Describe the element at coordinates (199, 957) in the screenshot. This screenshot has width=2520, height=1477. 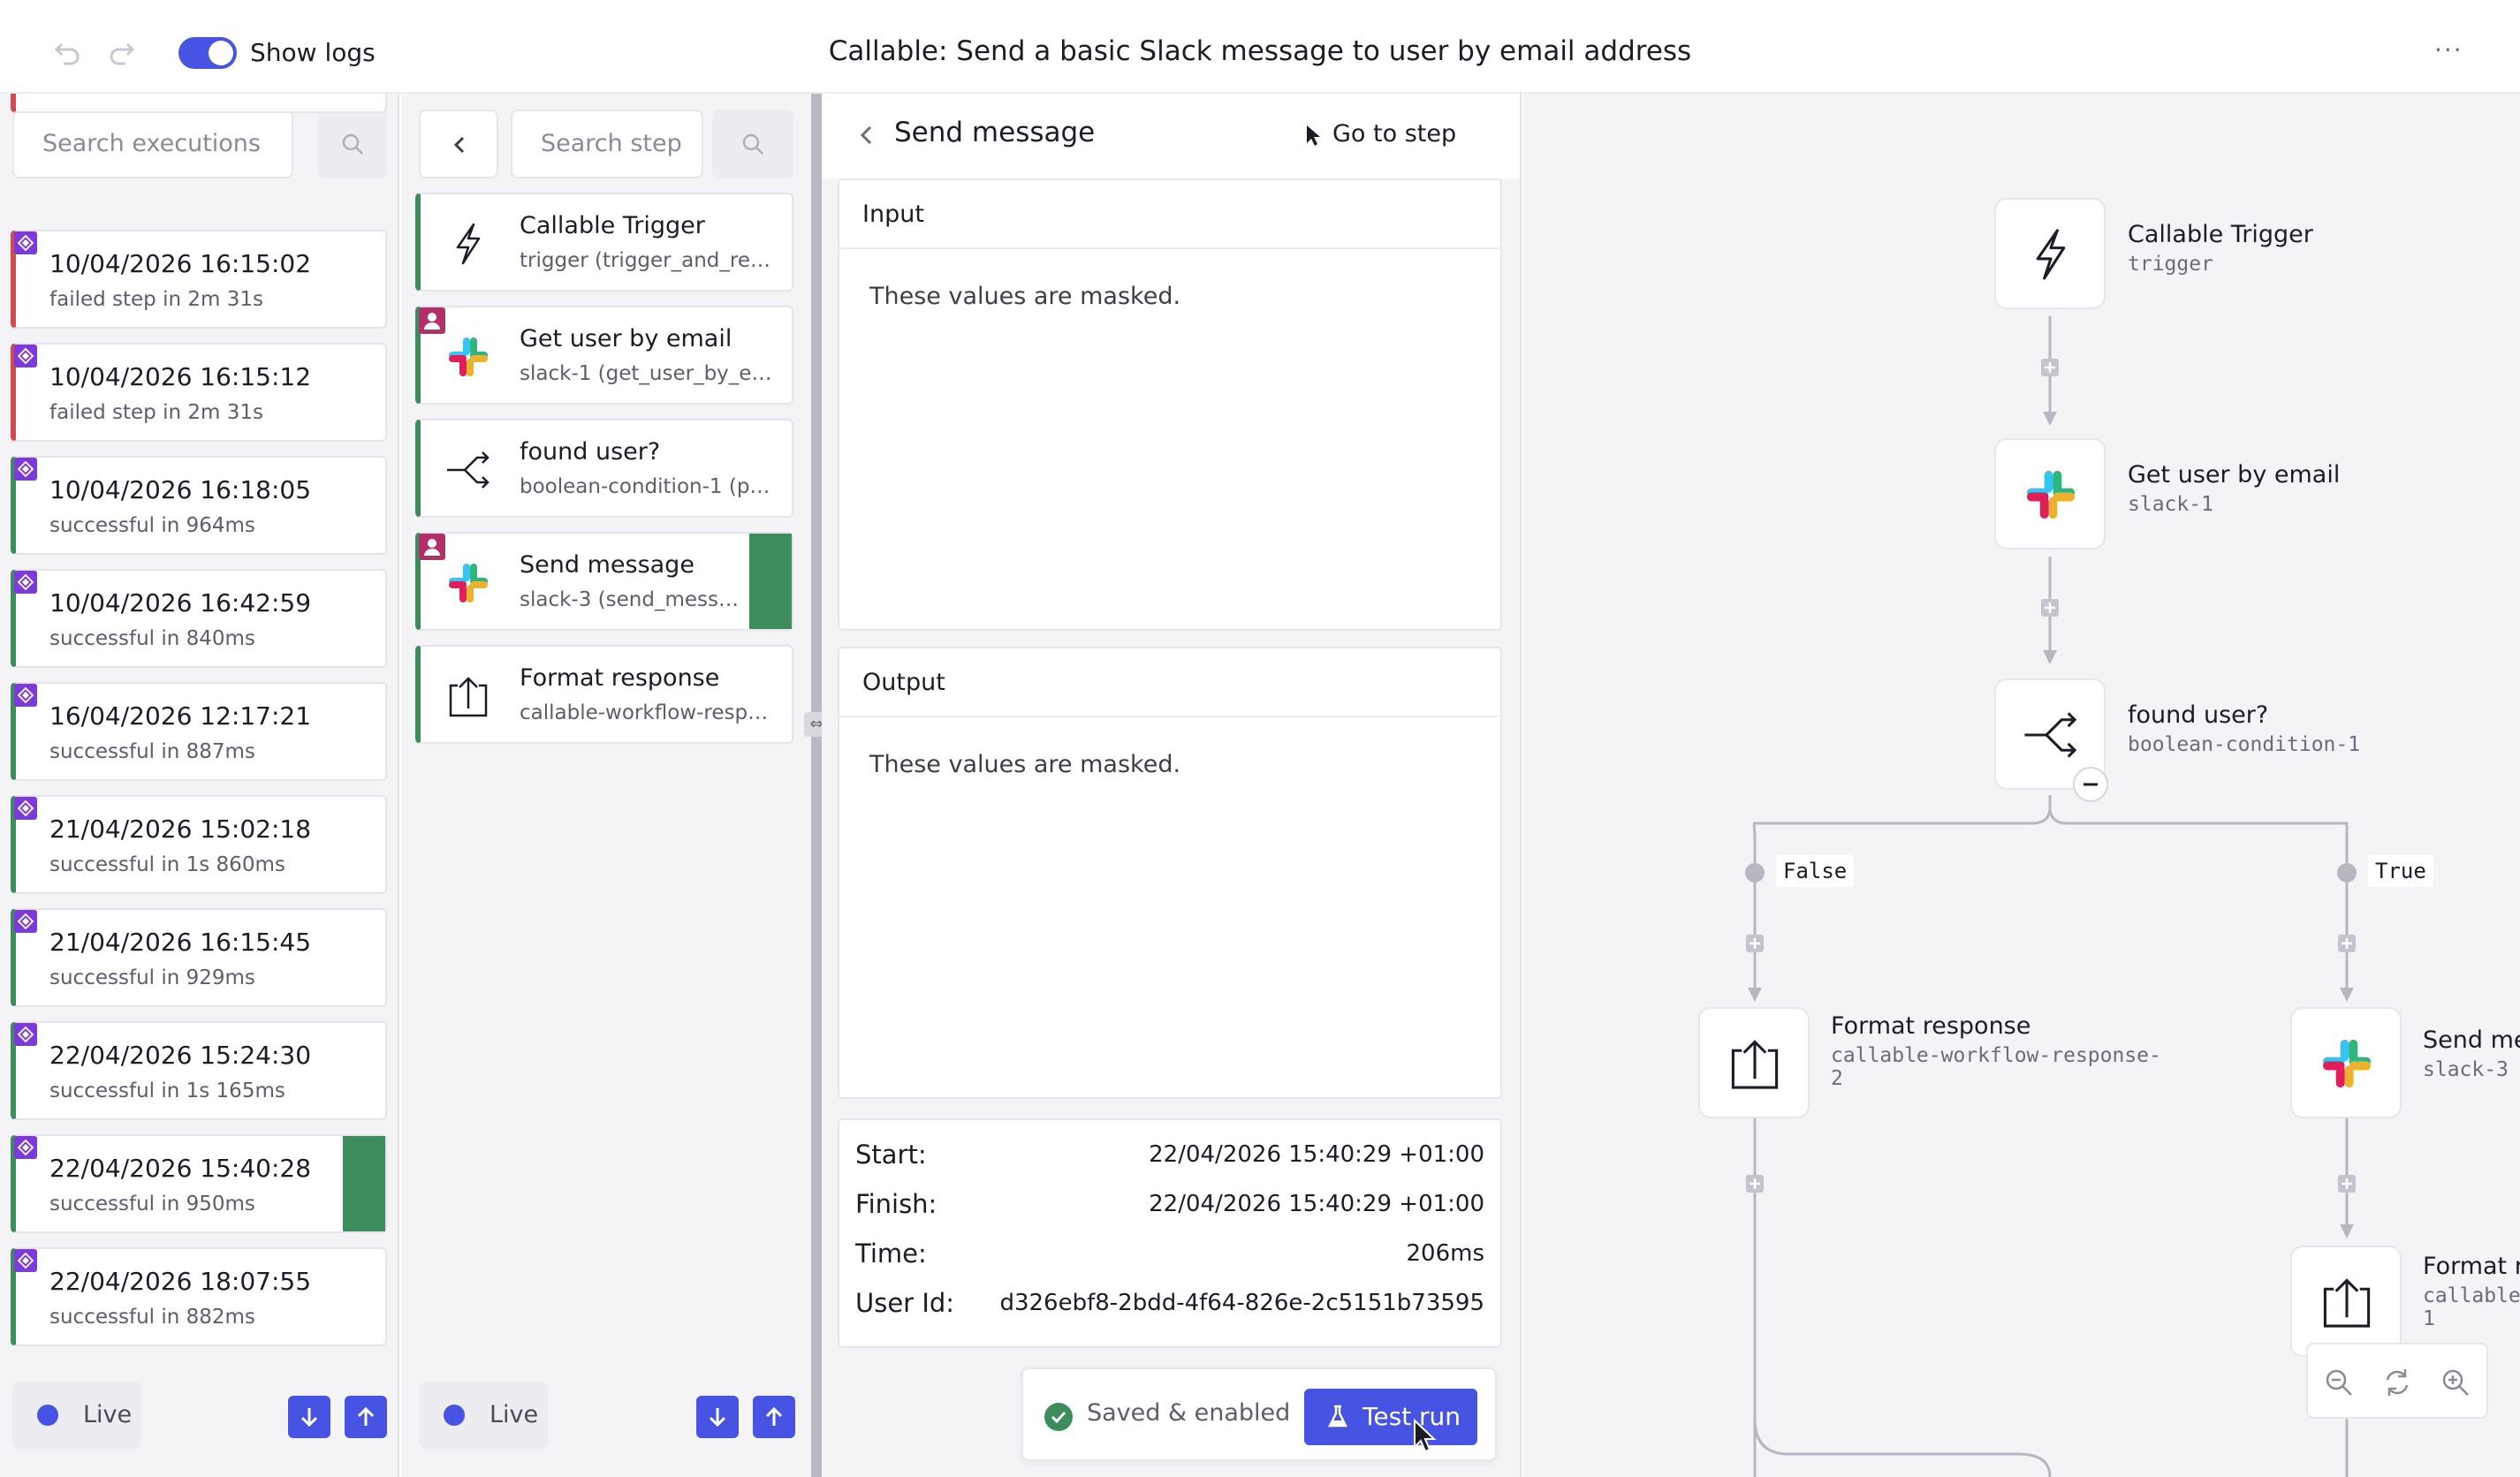
I see `execution-item: 21/04/2026 16:15:45 successful in 929ms` at that location.